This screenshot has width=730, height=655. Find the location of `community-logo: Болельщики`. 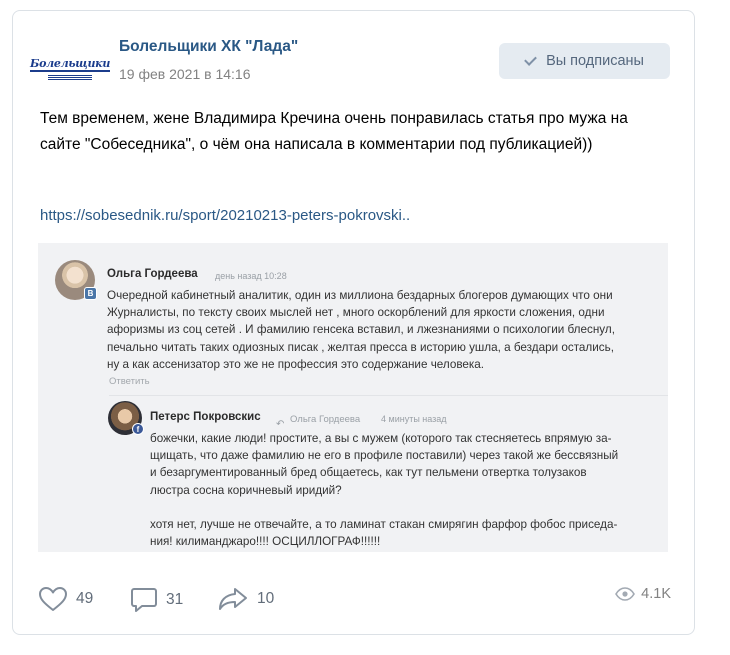

community-logo: Болельщики is located at coordinates (70, 64).